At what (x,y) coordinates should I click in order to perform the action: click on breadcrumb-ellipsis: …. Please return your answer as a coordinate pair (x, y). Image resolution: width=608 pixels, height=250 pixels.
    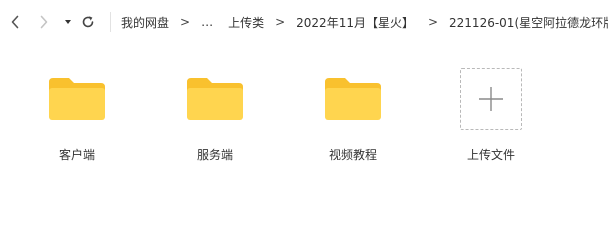
    Looking at the image, I should click on (207, 22).